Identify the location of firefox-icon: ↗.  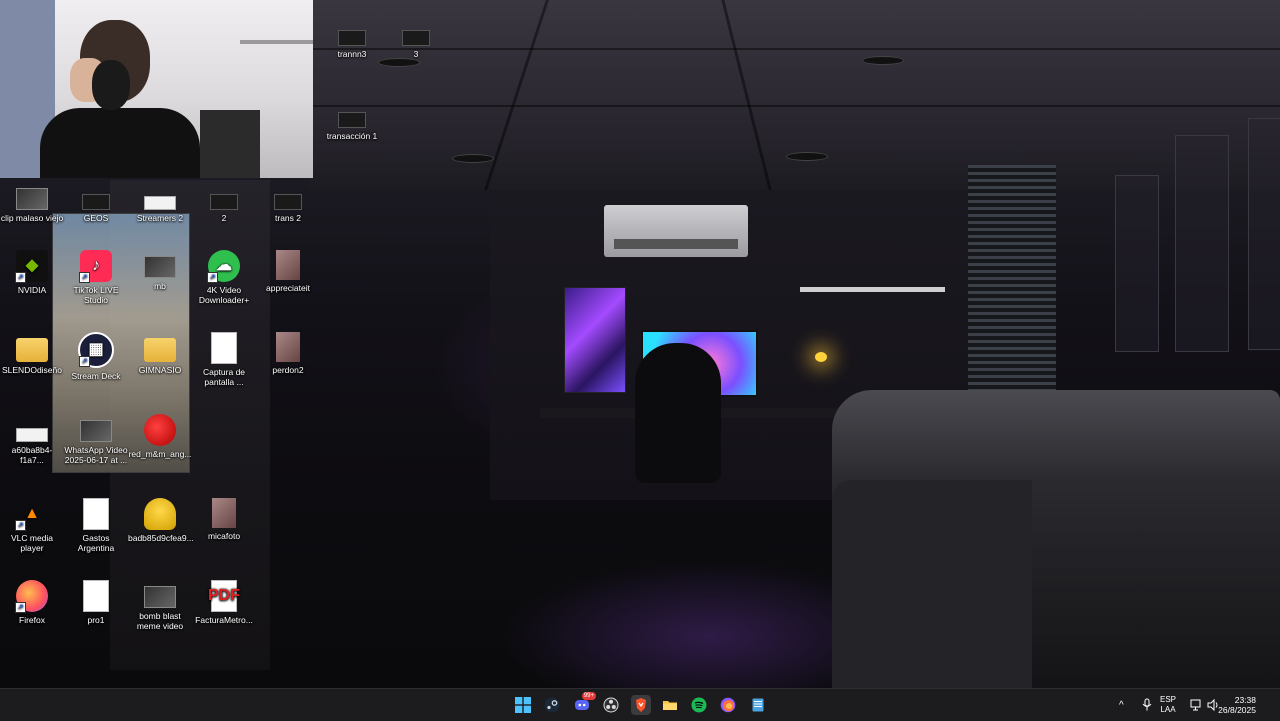
(31, 596).